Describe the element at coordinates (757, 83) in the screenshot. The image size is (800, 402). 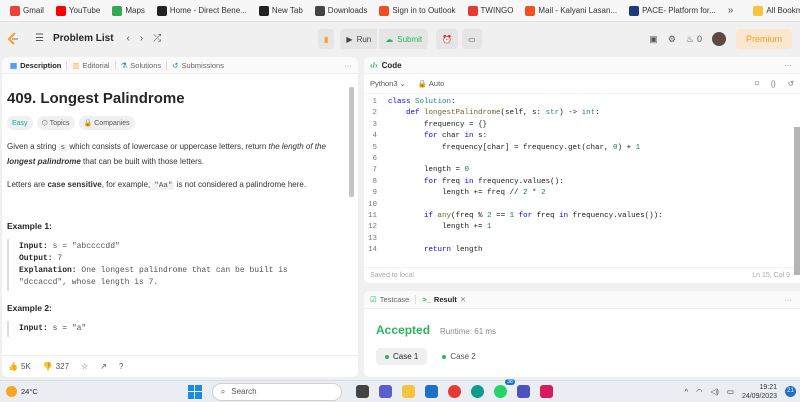
I see `bookmark-icon: ⌑` at that location.